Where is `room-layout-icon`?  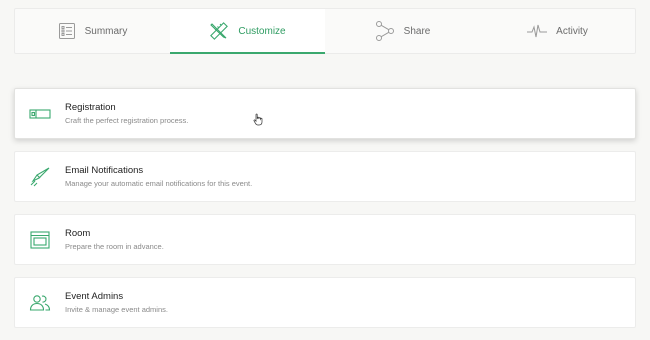
room-layout-icon is located at coordinates (40, 239).